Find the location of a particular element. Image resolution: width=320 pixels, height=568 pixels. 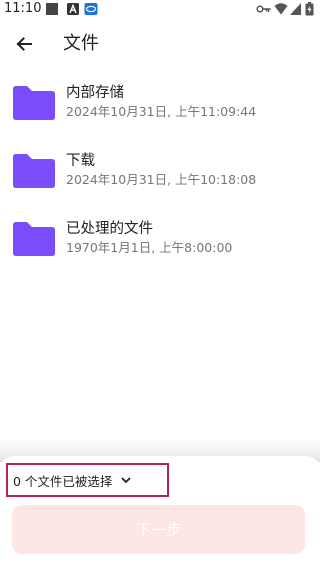

folder-date: 2024年10月31日, 上午10:18:08 is located at coordinates (161, 179).